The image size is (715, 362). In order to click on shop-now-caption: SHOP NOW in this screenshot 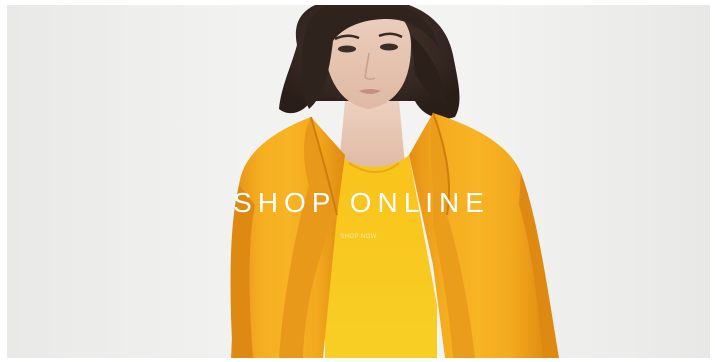, I will do `click(358, 237)`.